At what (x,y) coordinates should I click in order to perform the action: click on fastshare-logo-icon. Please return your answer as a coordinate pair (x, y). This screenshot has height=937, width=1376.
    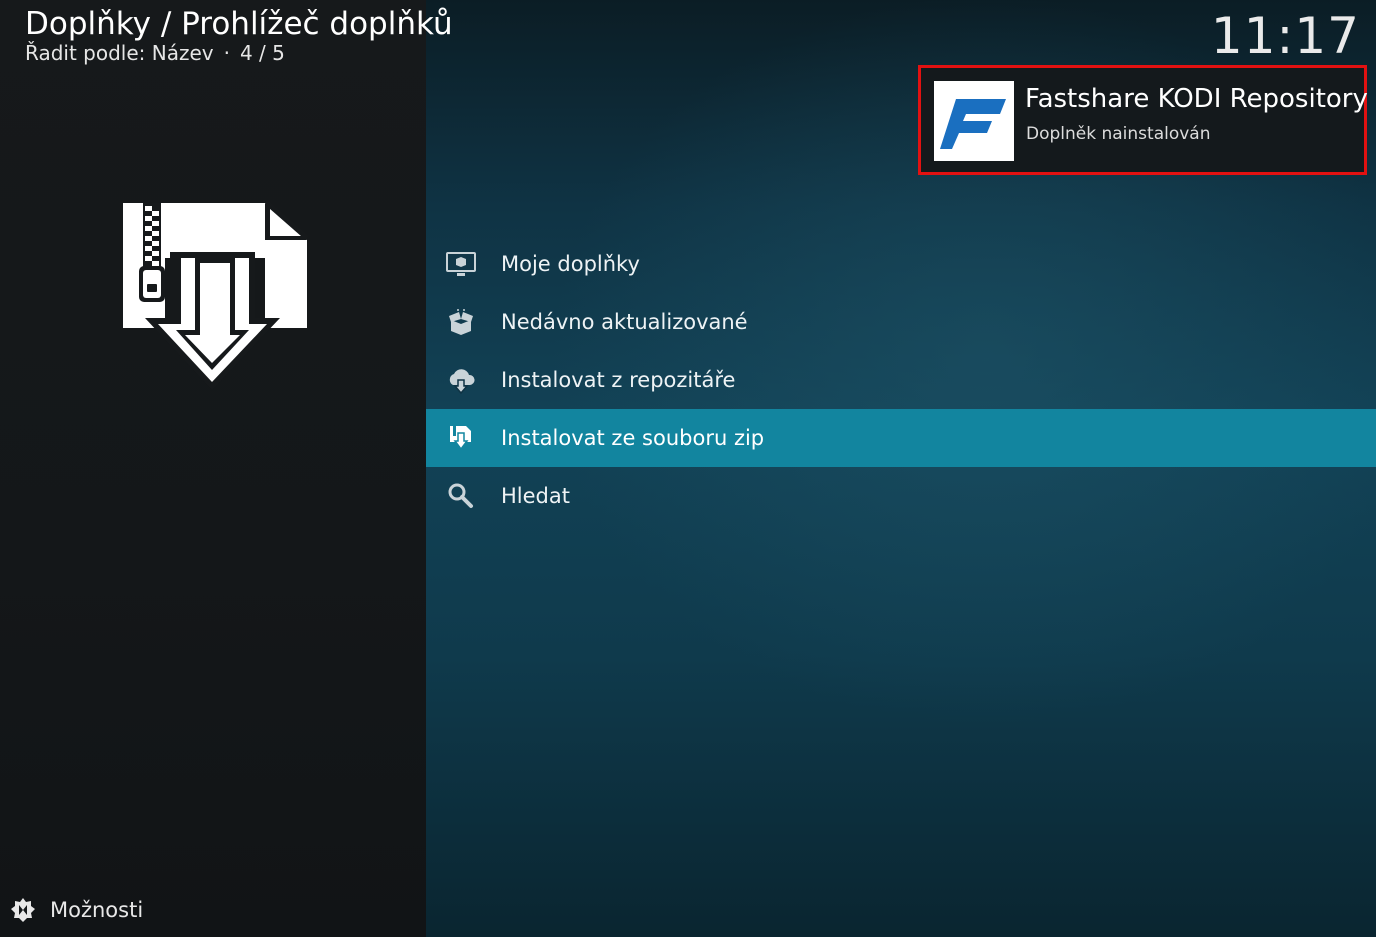
    Looking at the image, I should click on (973, 124).